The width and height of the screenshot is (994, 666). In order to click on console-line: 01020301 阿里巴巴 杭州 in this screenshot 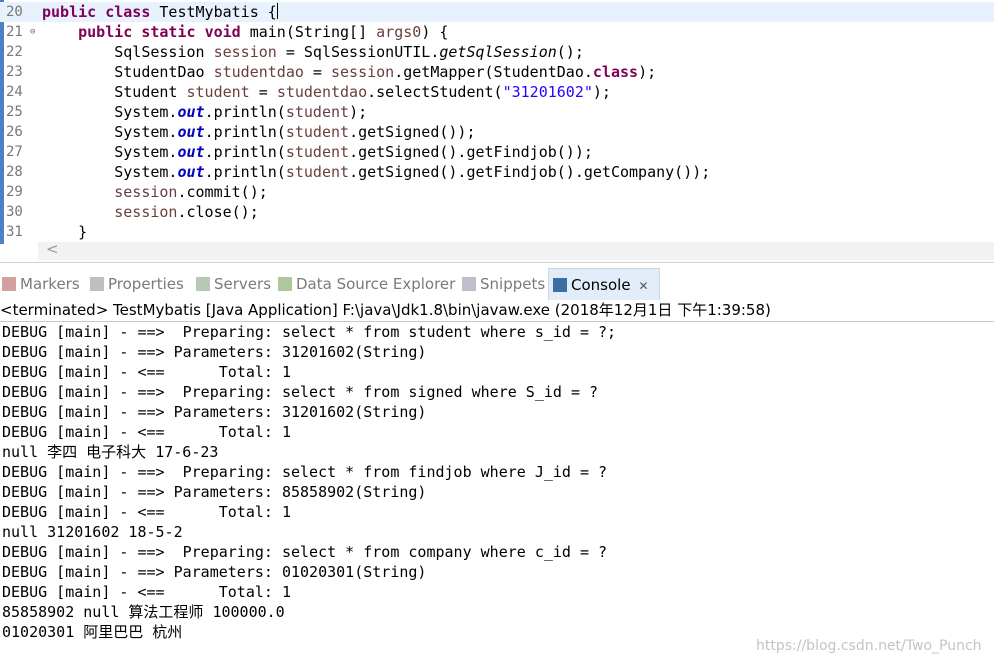, I will do `click(92, 632)`.